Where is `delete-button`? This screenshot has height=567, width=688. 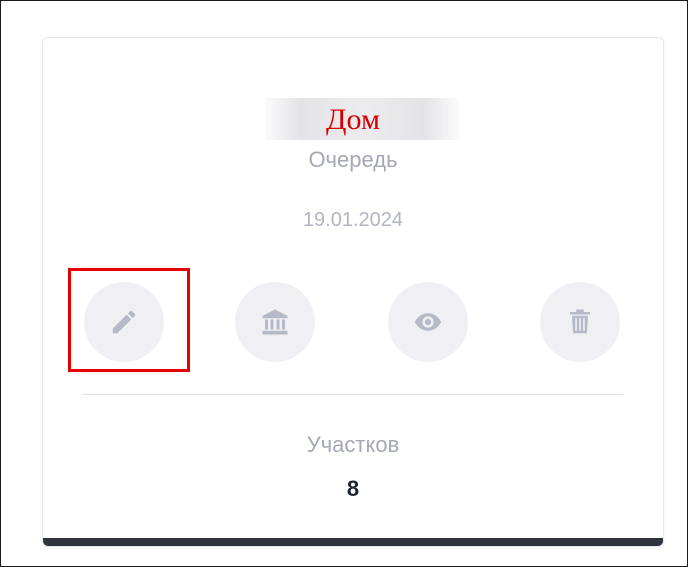 delete-button is located at coordinates (580, 322).